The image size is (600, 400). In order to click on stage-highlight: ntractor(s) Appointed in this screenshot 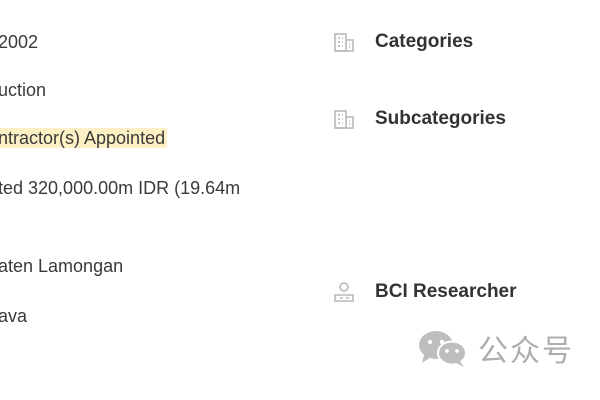, I will do `click(84, 138)`.